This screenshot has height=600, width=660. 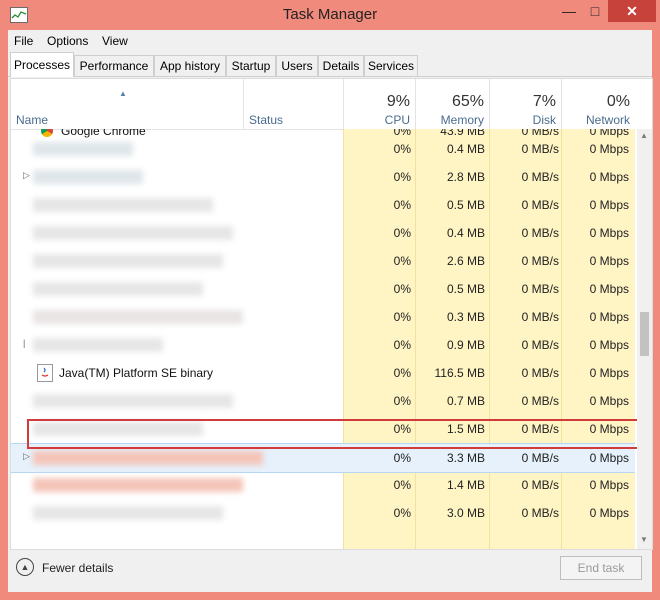 I want to click on tab-users: Users, so click(x=297, y=65).